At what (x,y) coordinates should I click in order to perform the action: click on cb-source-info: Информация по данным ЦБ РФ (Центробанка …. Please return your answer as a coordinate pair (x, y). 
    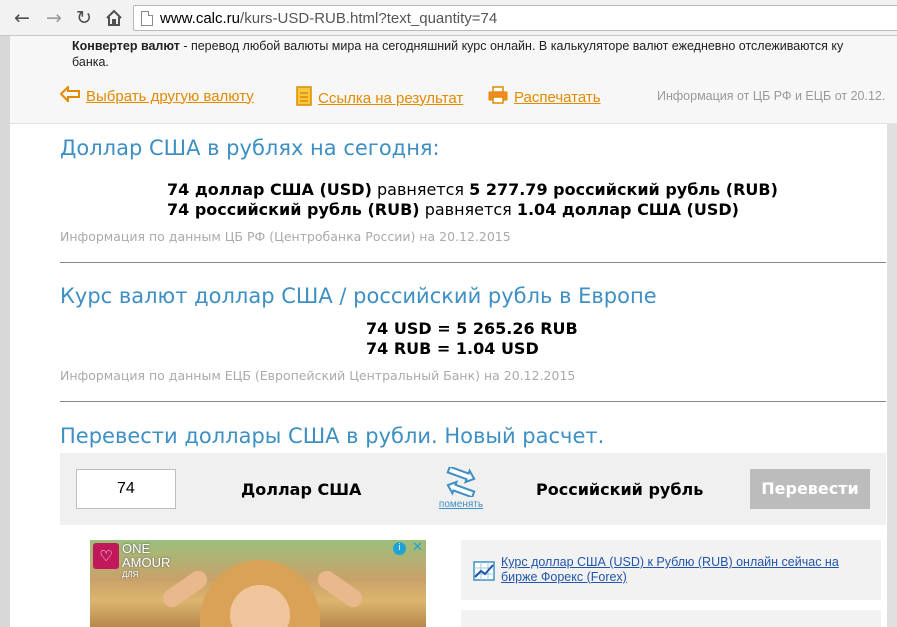
    Looking at the image, I should click on (285, 236).